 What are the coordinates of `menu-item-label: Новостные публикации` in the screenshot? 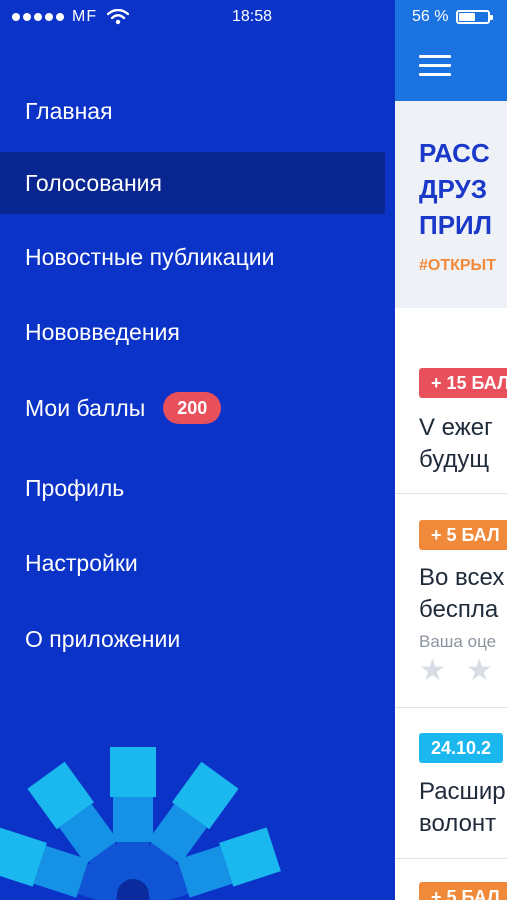 It's located at (150, 256).